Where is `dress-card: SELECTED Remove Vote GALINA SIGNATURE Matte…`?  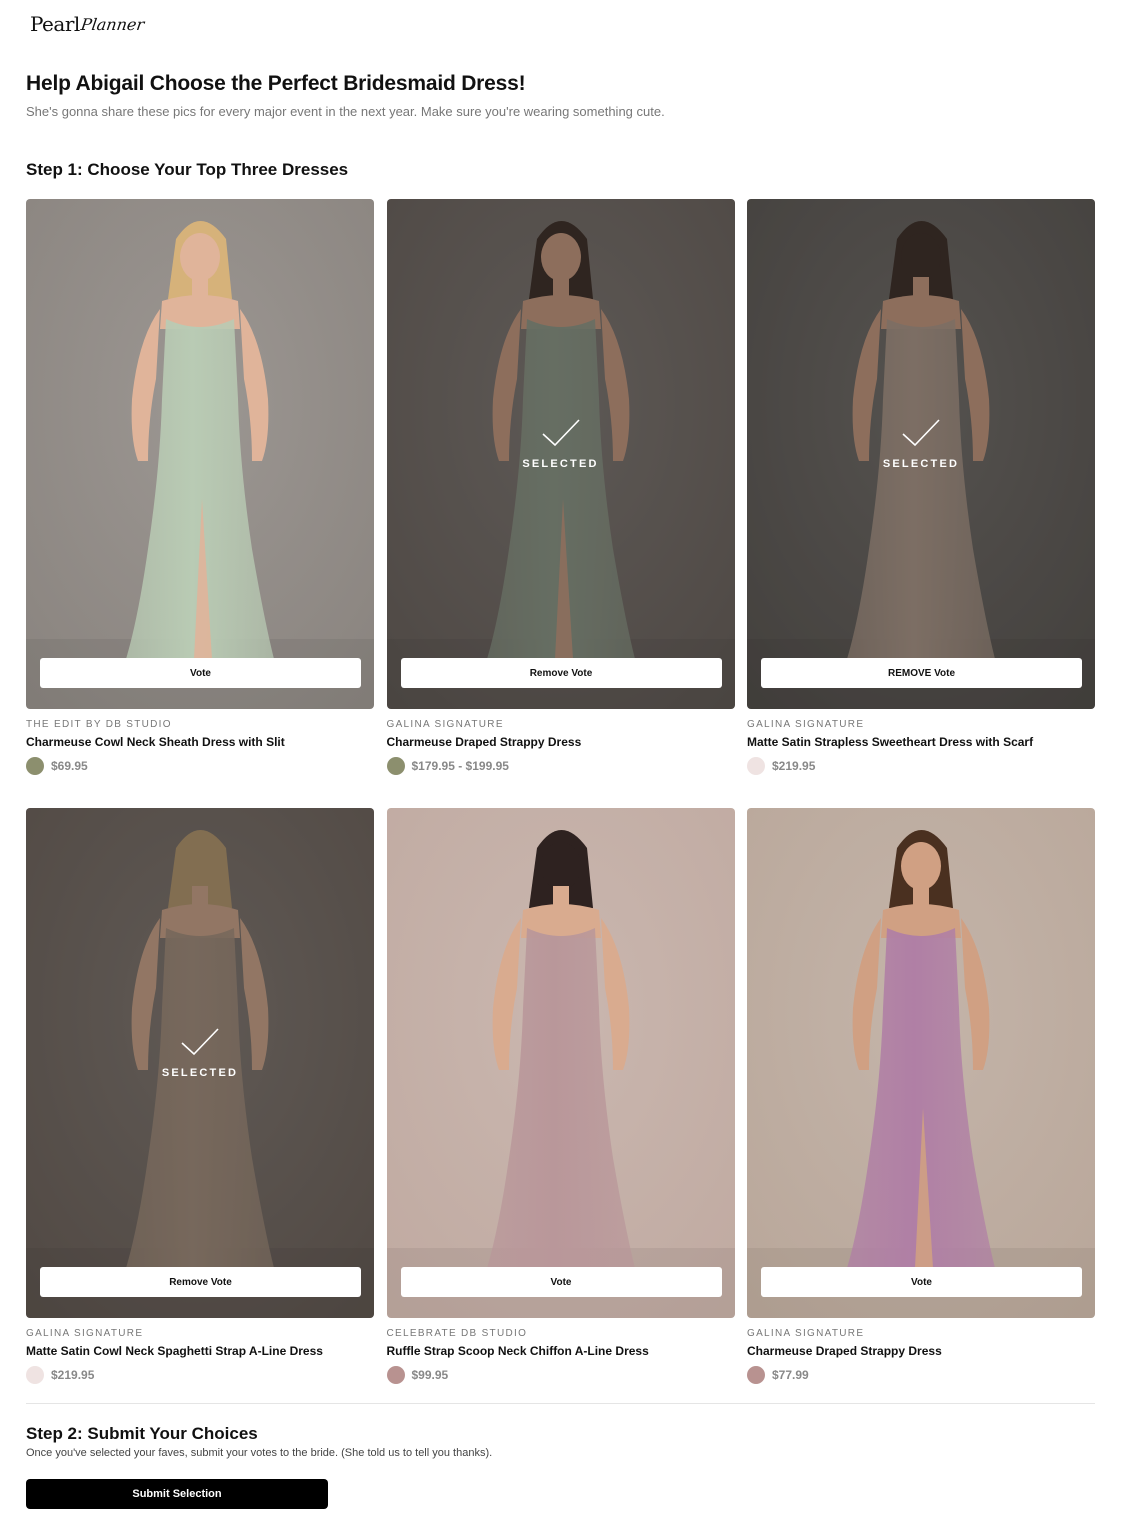 dress-card: SELECTED Remove Vote GALINA SIGNATURE Matte… is located at coordinates (200, 1112).